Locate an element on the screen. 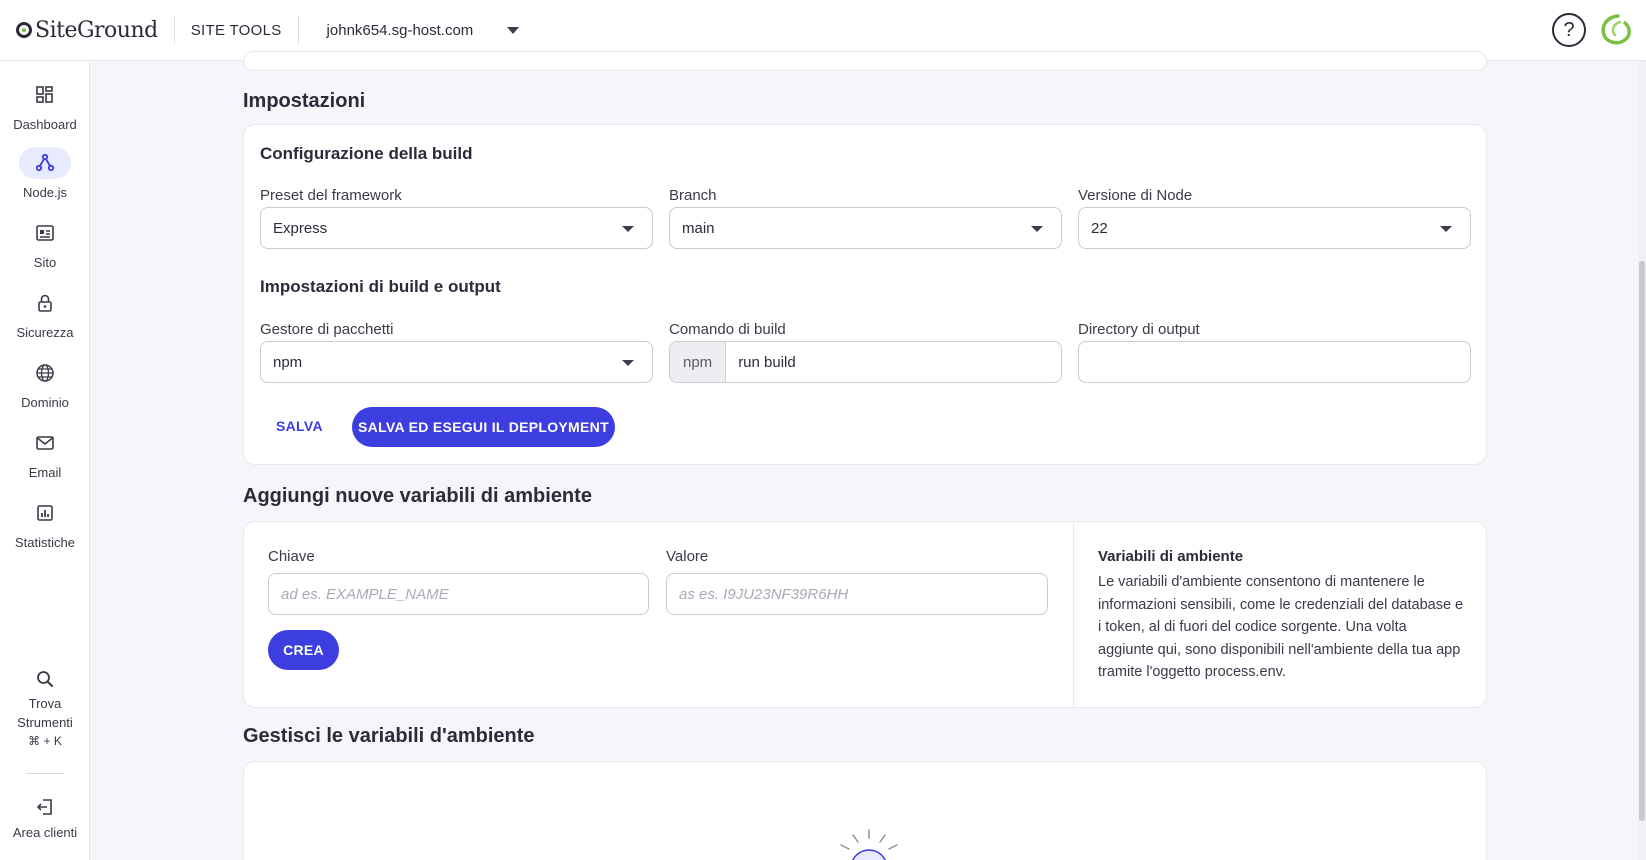 Image resolution: width=1646 pixels, height=860 pixels. help-symbol: ? is located at coordinates (1569, 29).